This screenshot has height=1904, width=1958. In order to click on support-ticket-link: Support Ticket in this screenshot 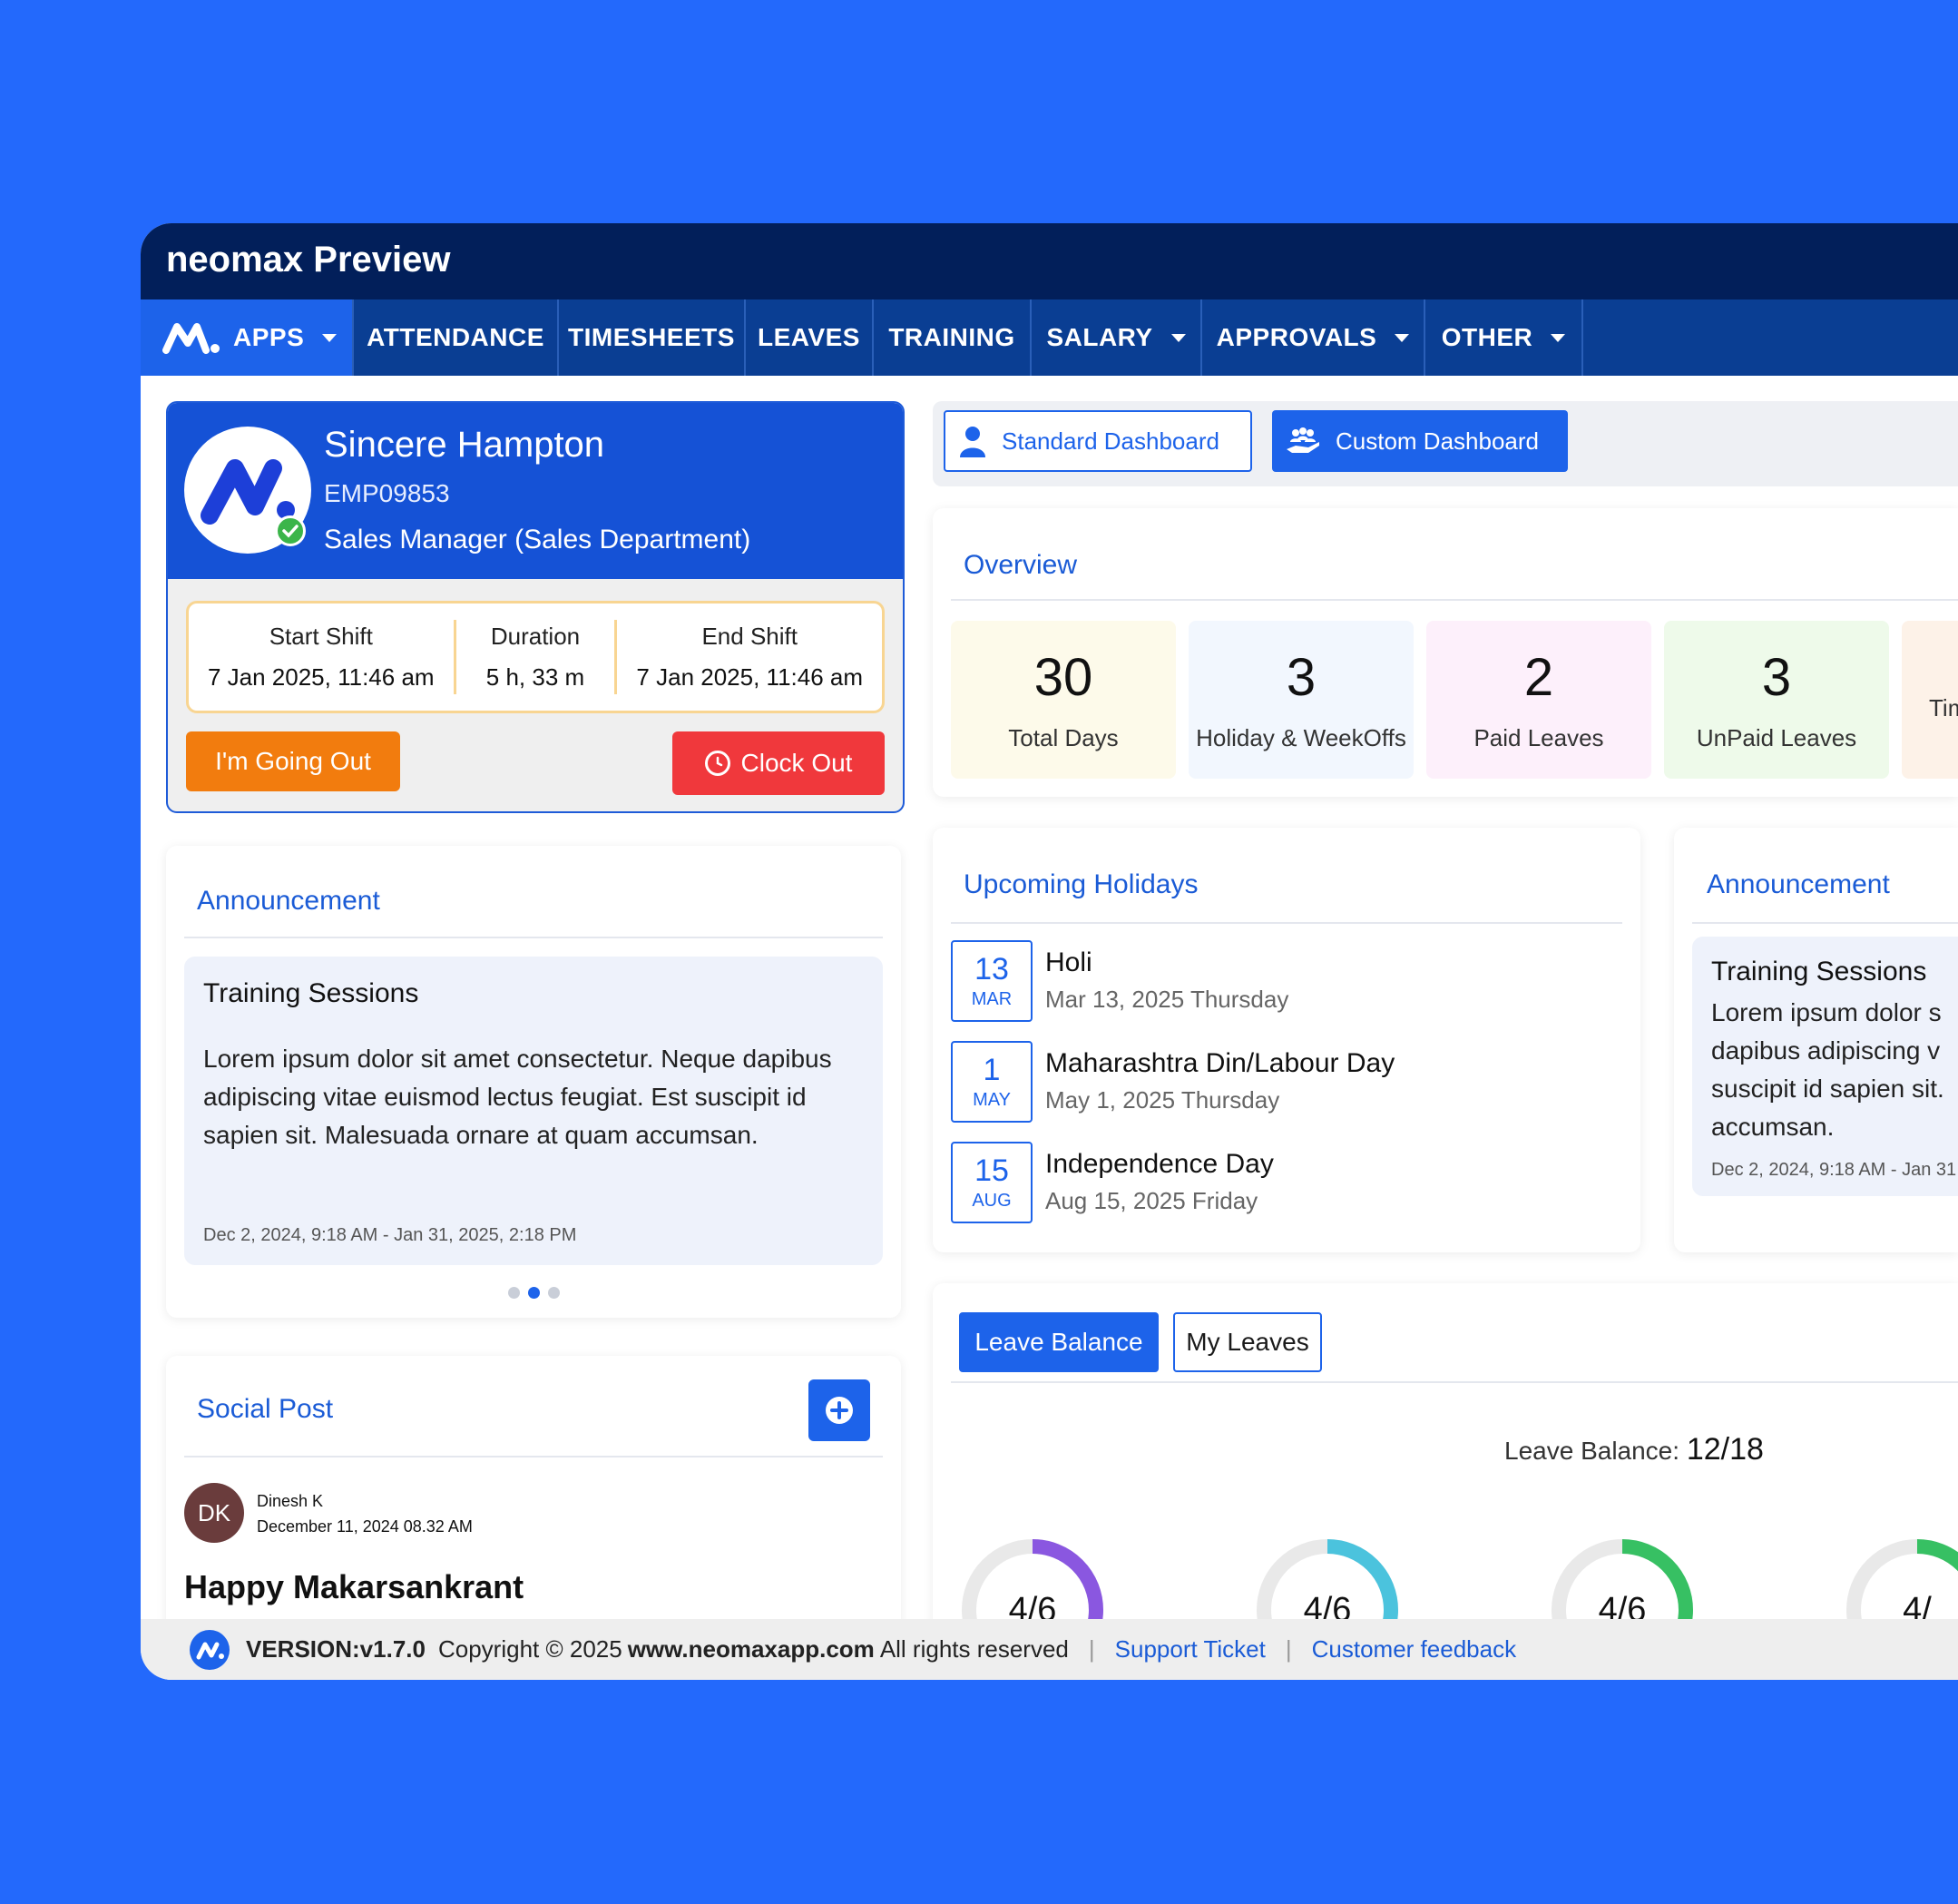, I will do `click(1190, 1650)`.